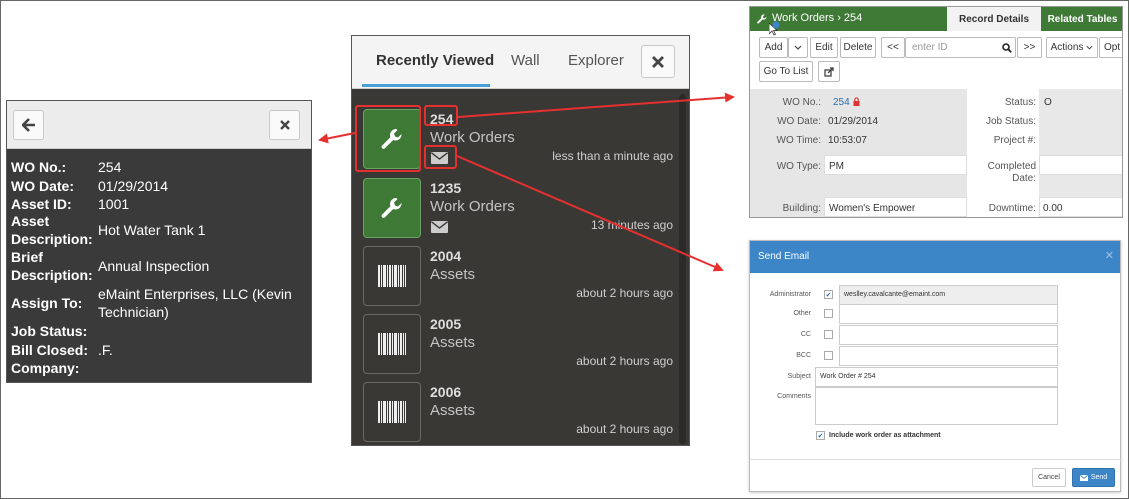 Image resolution: width=1129 pixels, height=499 pixels. Describe the element at coordinates (893, 47) in the screenshot. I see `previous-record-button: <<` at that location.